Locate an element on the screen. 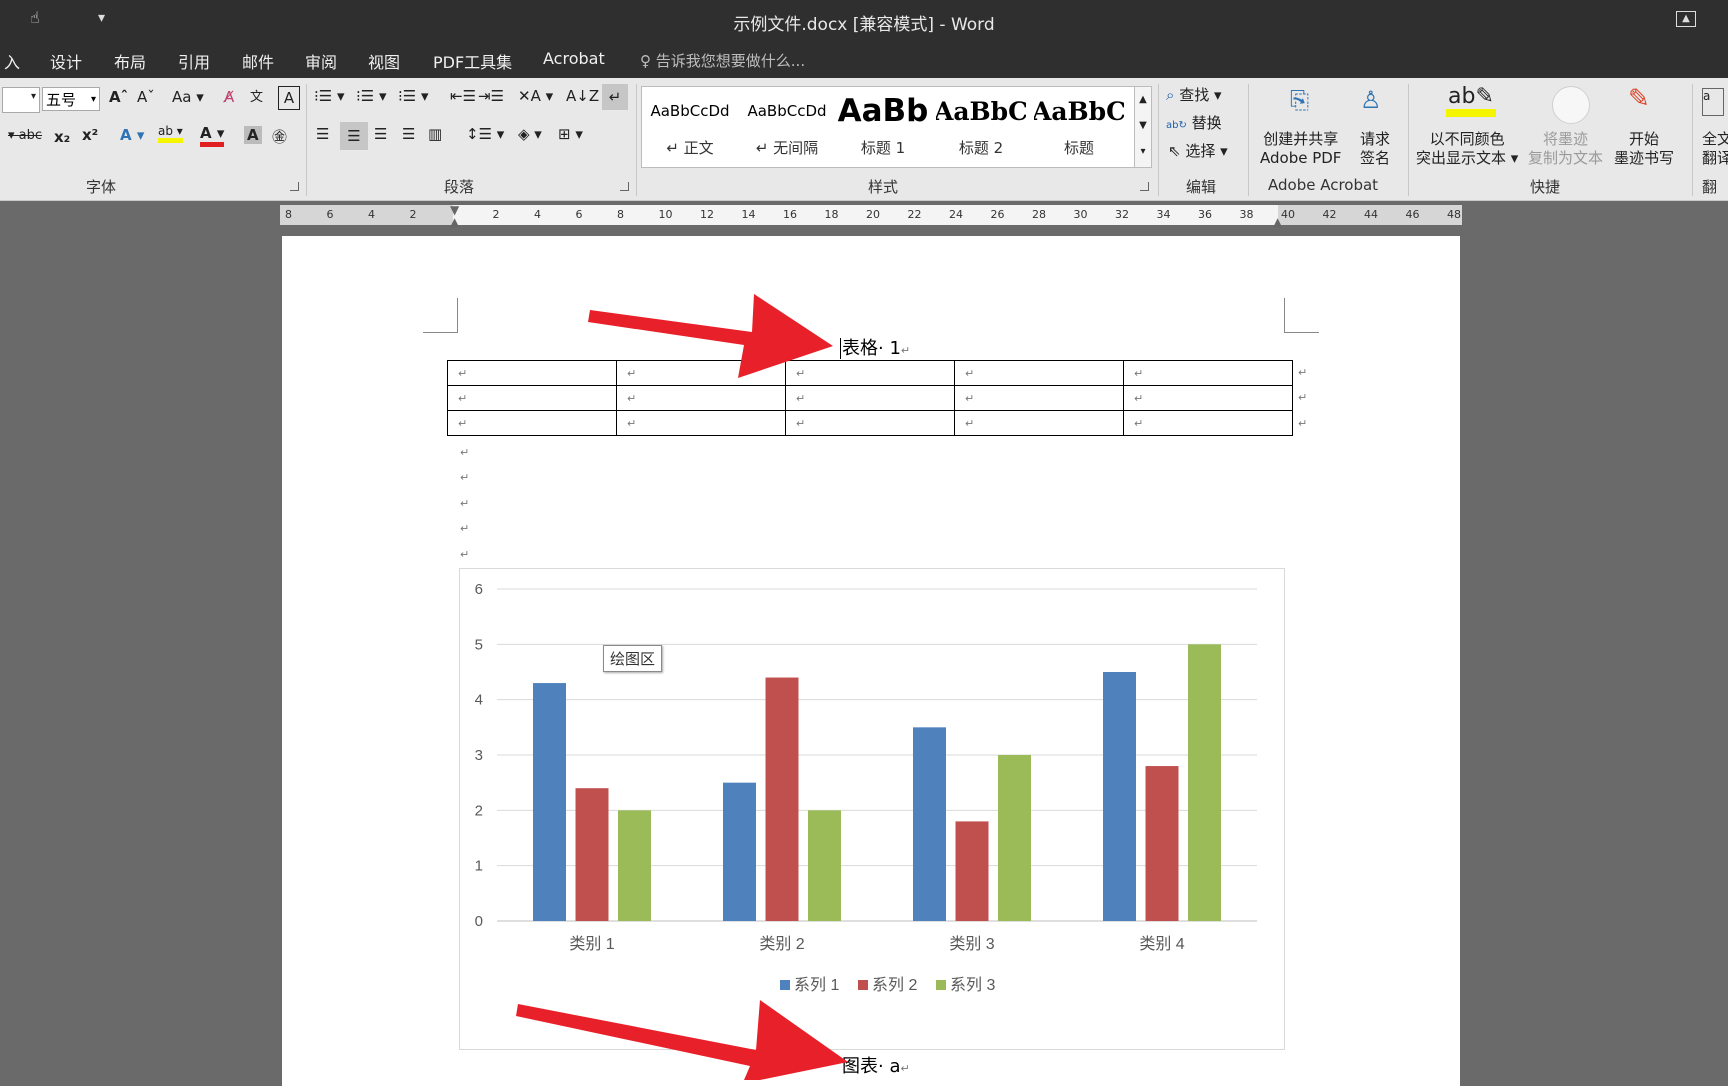 Image resolution: width=1728 pixels, height=1086 pixels. translate-button: 全文翻译 is located at coordinates (1715, 149).